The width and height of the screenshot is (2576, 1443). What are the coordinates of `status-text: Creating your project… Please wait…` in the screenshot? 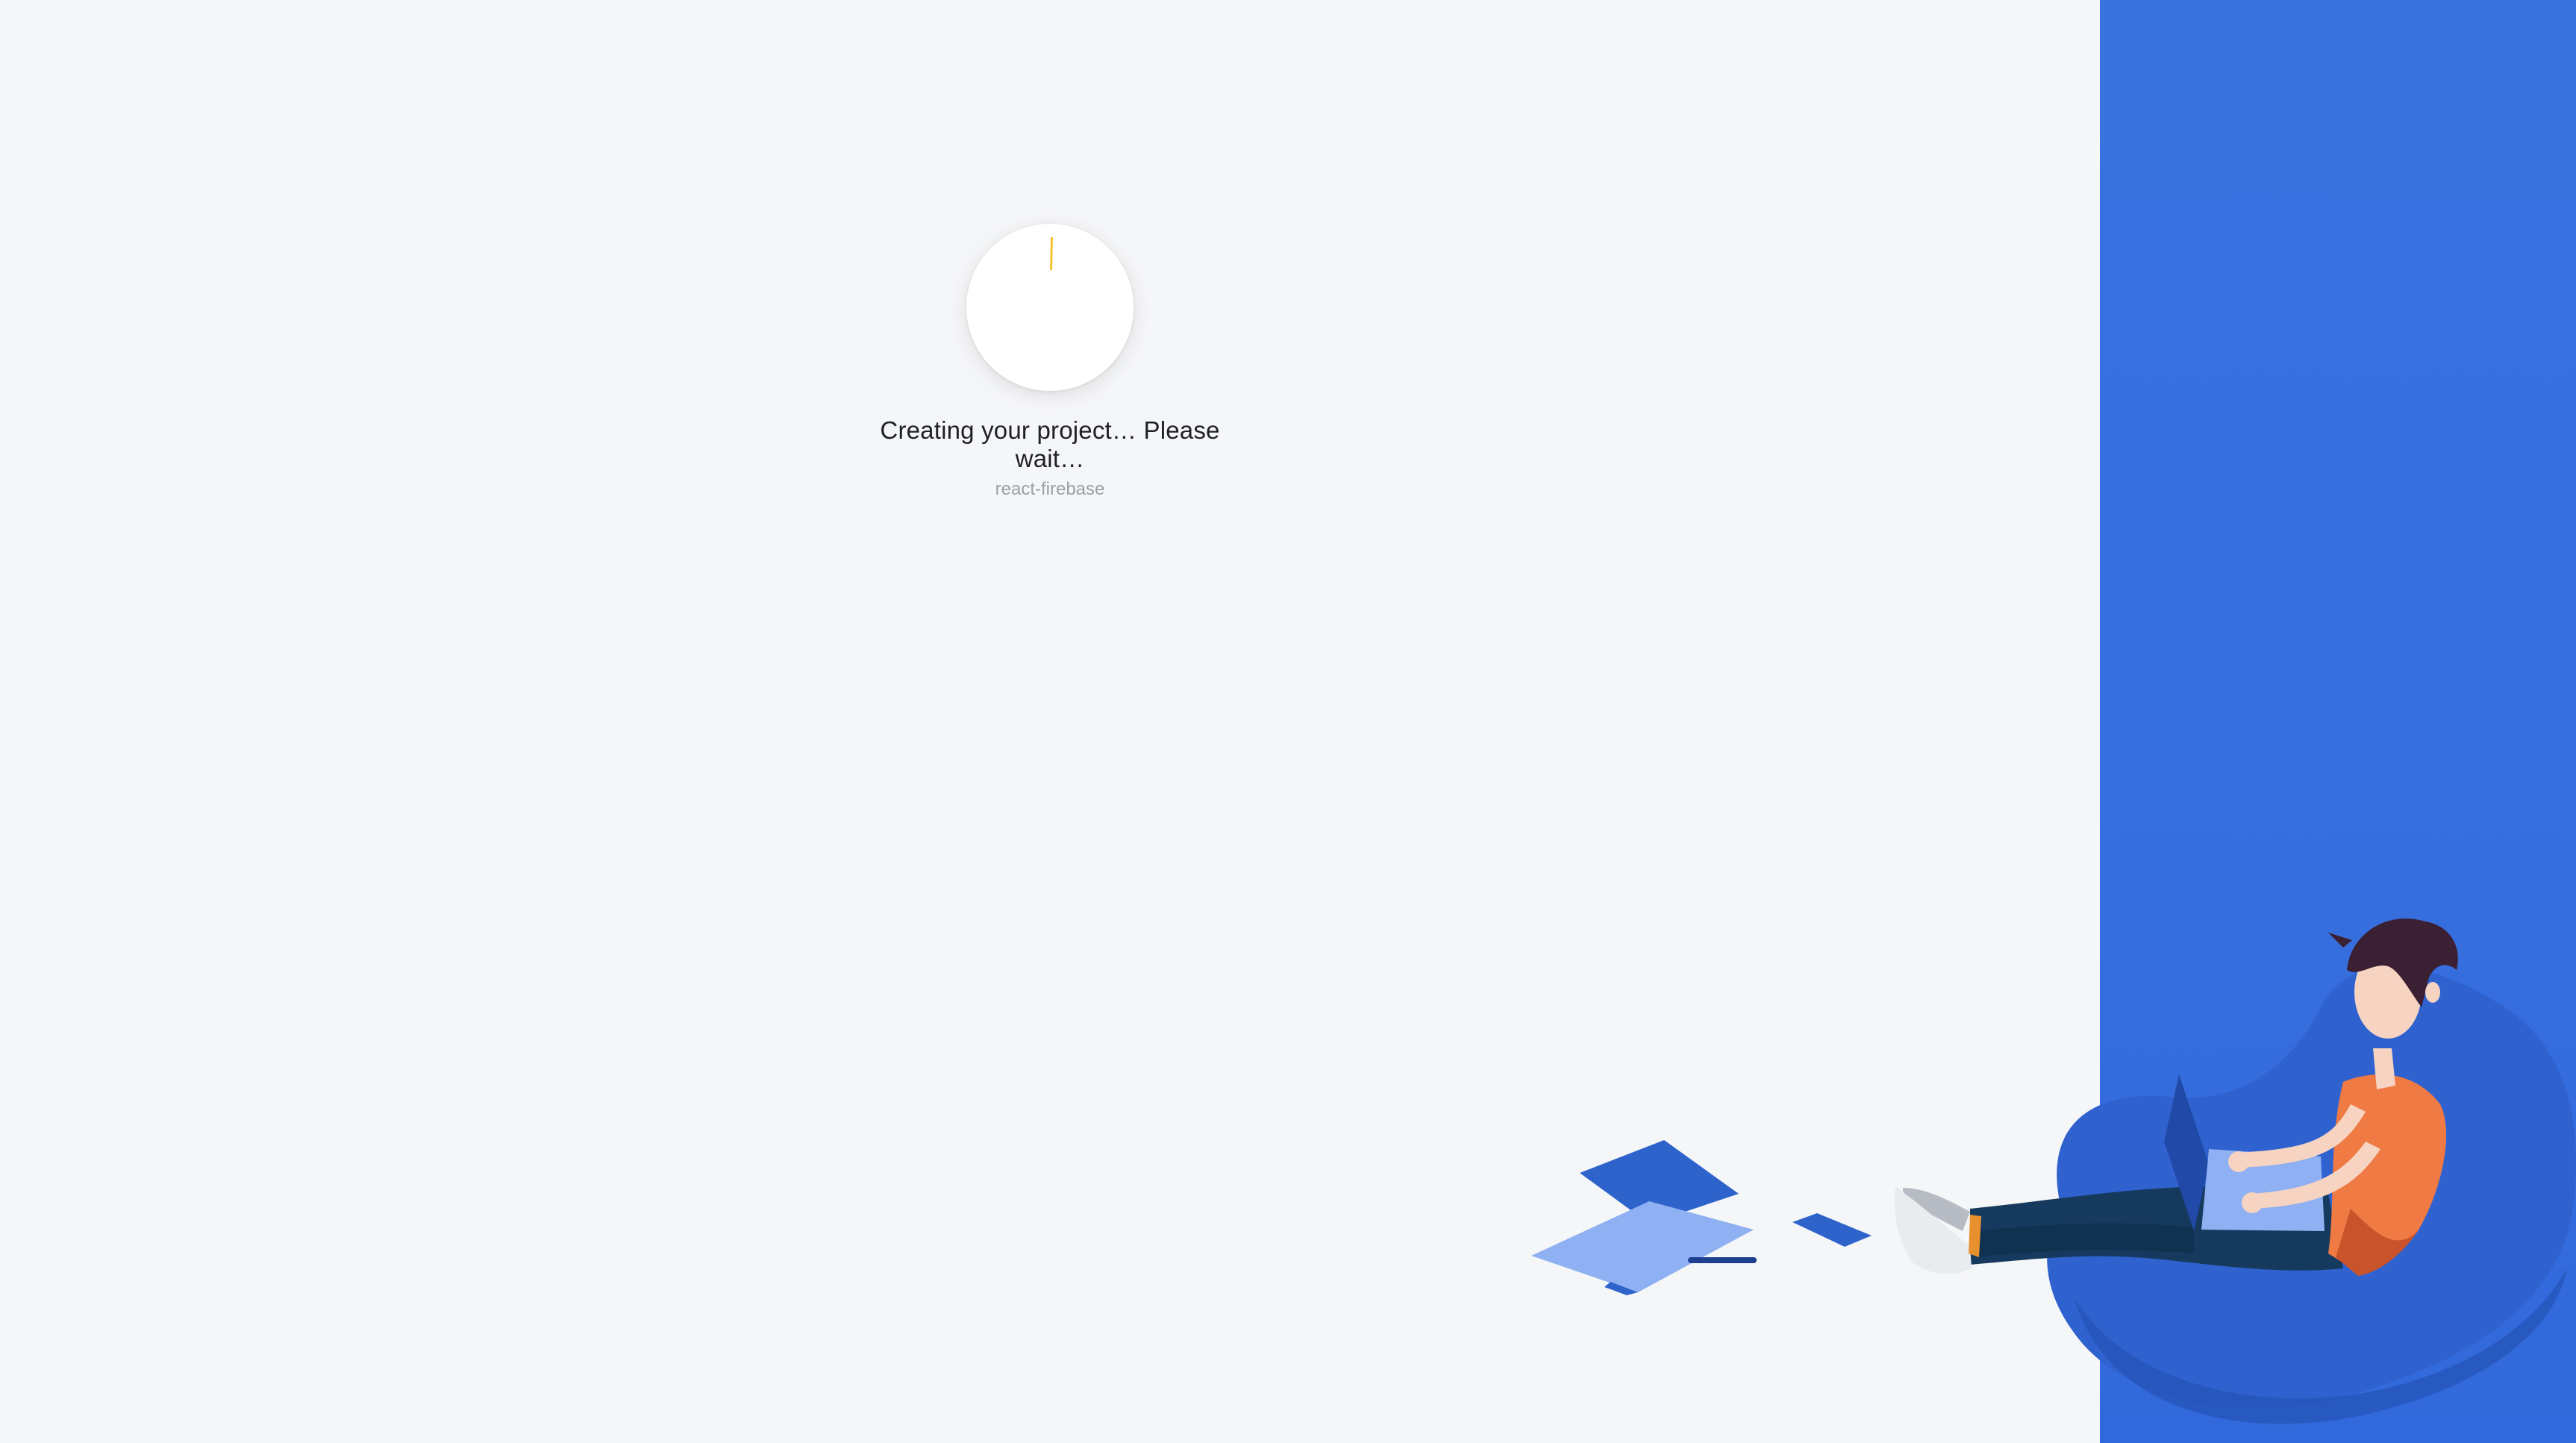 It's located at (1050, 444).